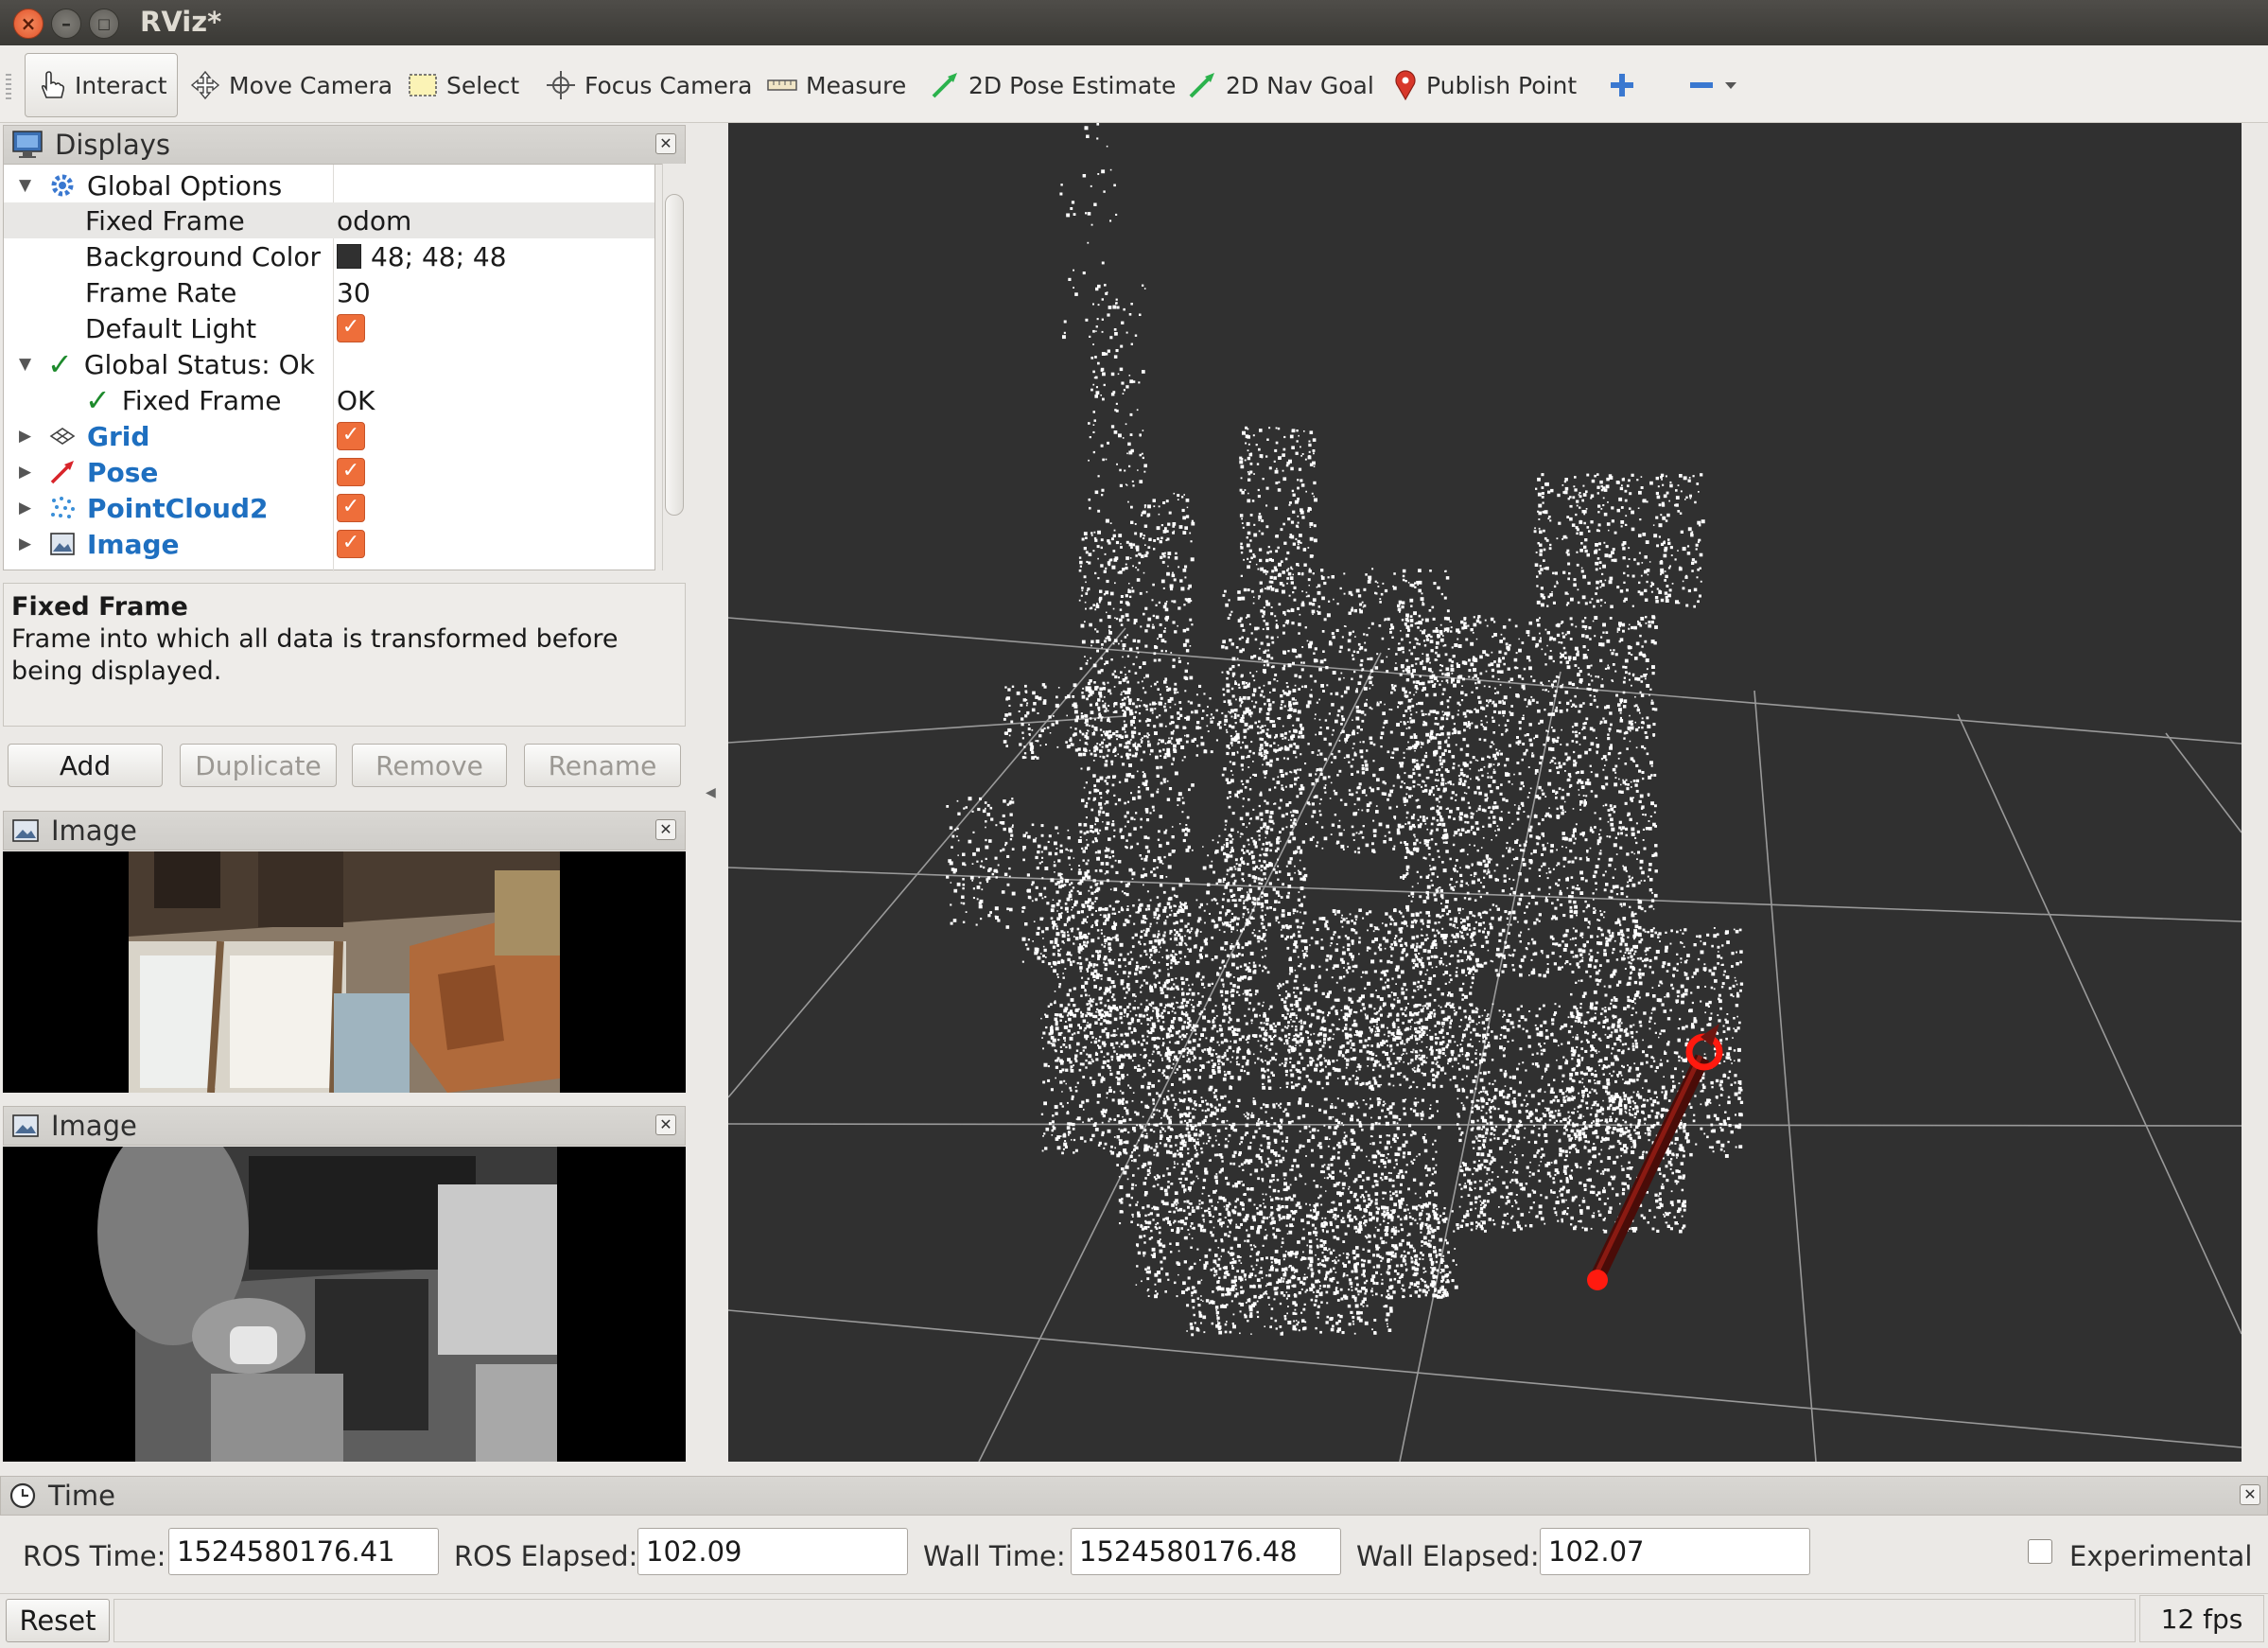 The image size is (2268, 1648). I want to click on duplicate-display-button: Duplicate, so click(258, 766).